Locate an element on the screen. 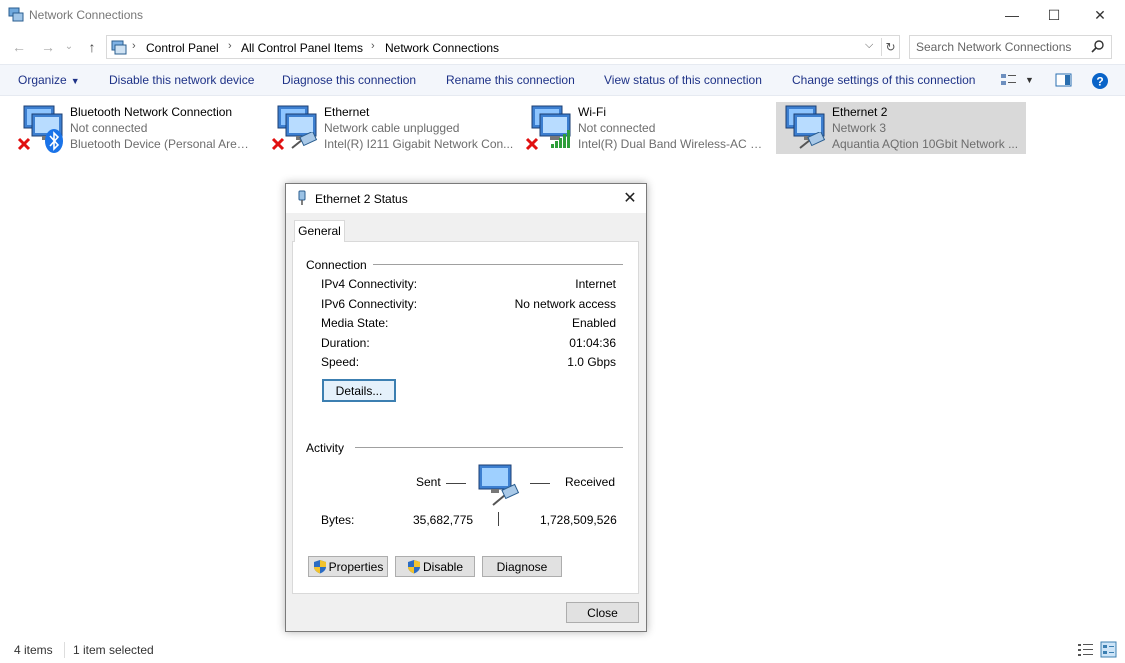  ipv6-value: No network access is located at coordinates (565, 304).